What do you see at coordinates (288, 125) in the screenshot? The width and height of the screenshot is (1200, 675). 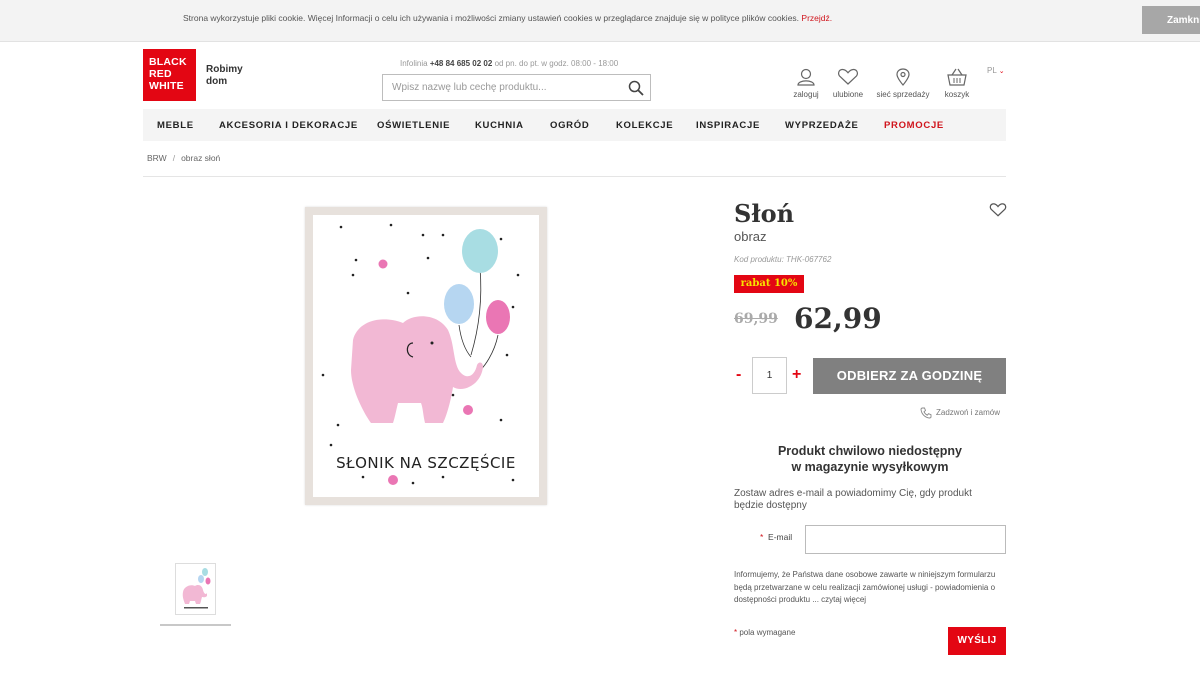 I see `nav-item-akcesoria: AKCESORIA I DEKORACJE` at bounding box center [288, 125].